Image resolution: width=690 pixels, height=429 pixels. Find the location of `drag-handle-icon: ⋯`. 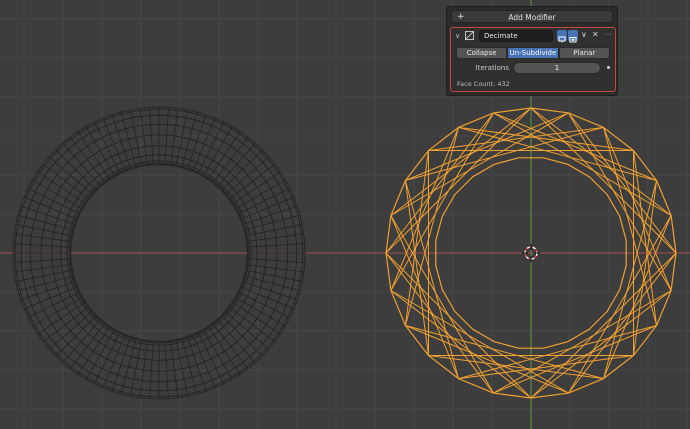

drag-handle-icon: ⋯ is located at coordinates (608, 34).